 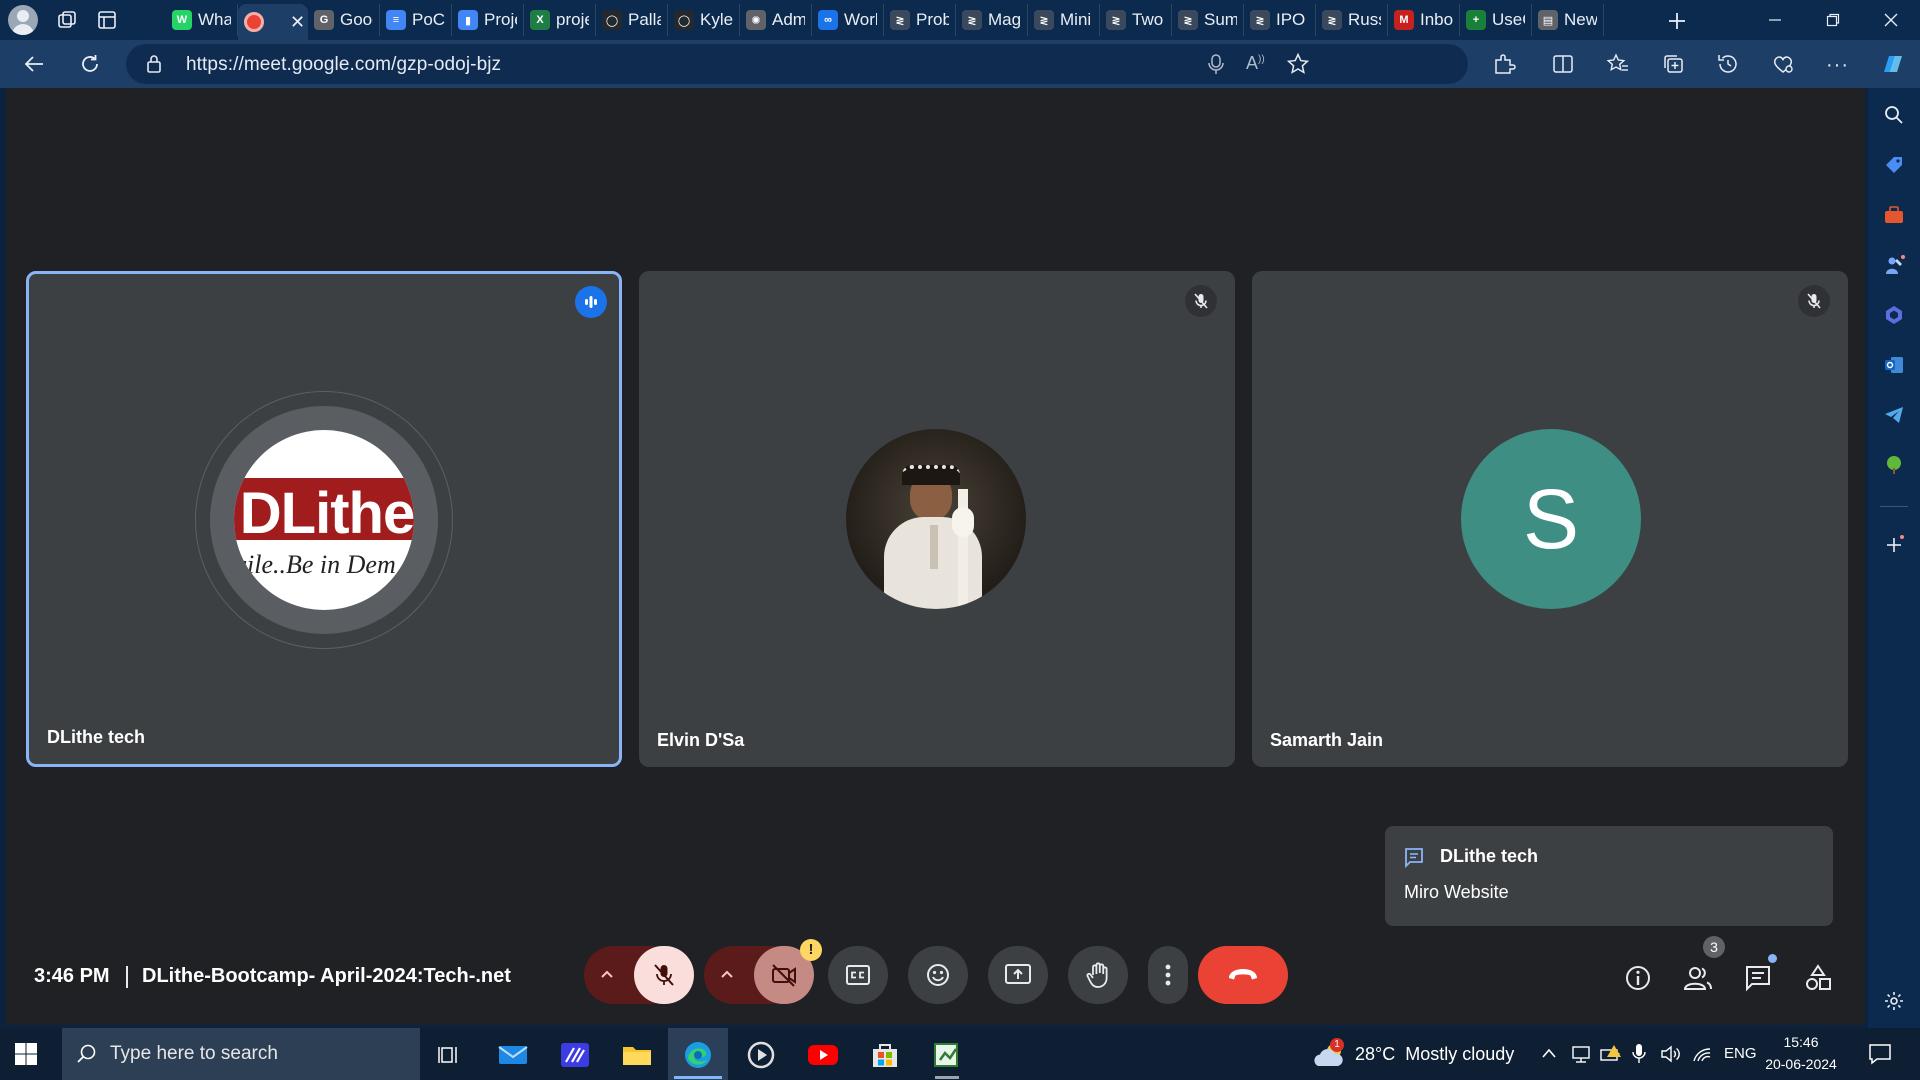 What do you see at coordinates (1098, 975) in the screenshot?
I see `raise-hand-button` at bounding box center [1098, 975].